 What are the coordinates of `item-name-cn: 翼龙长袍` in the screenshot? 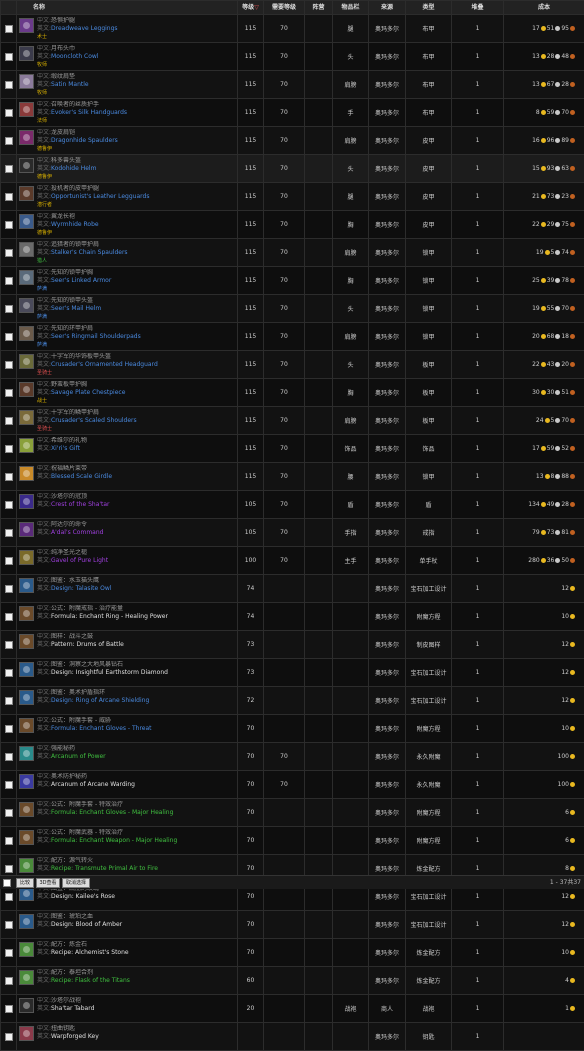 It's located at (63, 216).